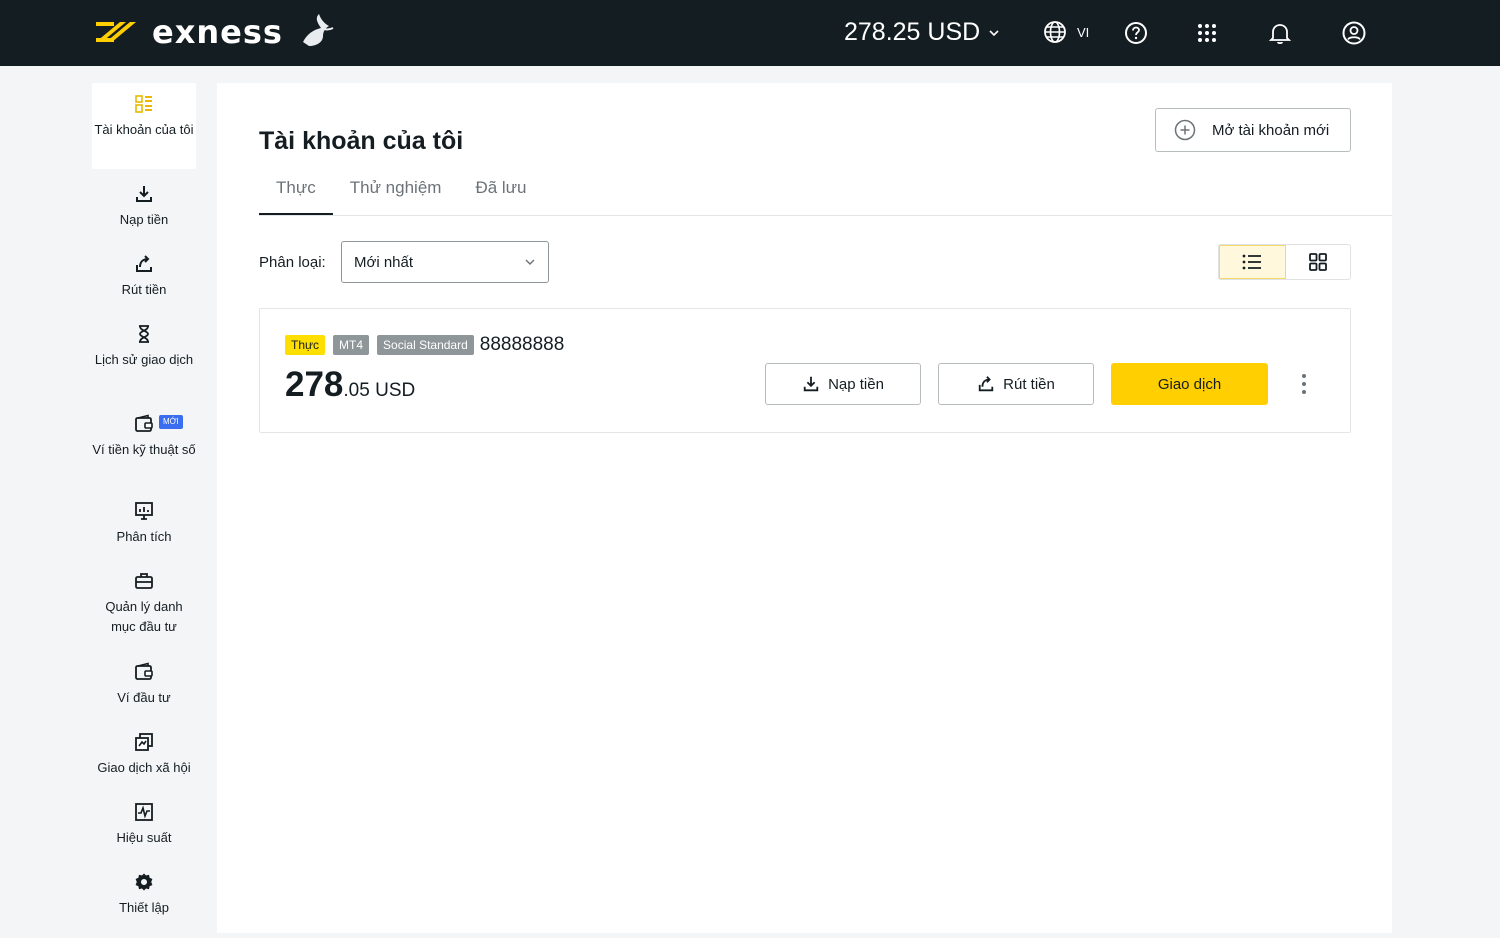 This screenshot has height=938, width=1500. I want to click on tab-real: Thực, so click(296, 196).